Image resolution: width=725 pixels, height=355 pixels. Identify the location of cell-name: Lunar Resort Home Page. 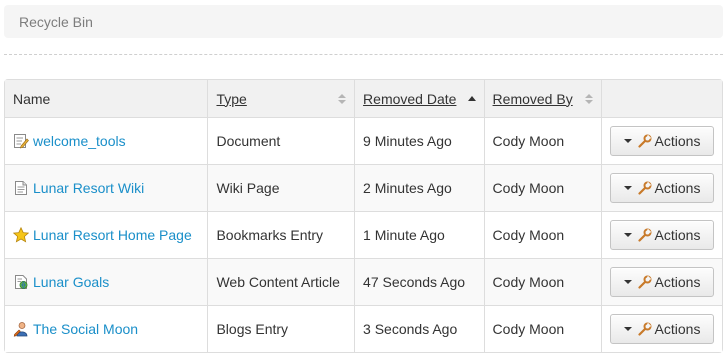
(106, 234).